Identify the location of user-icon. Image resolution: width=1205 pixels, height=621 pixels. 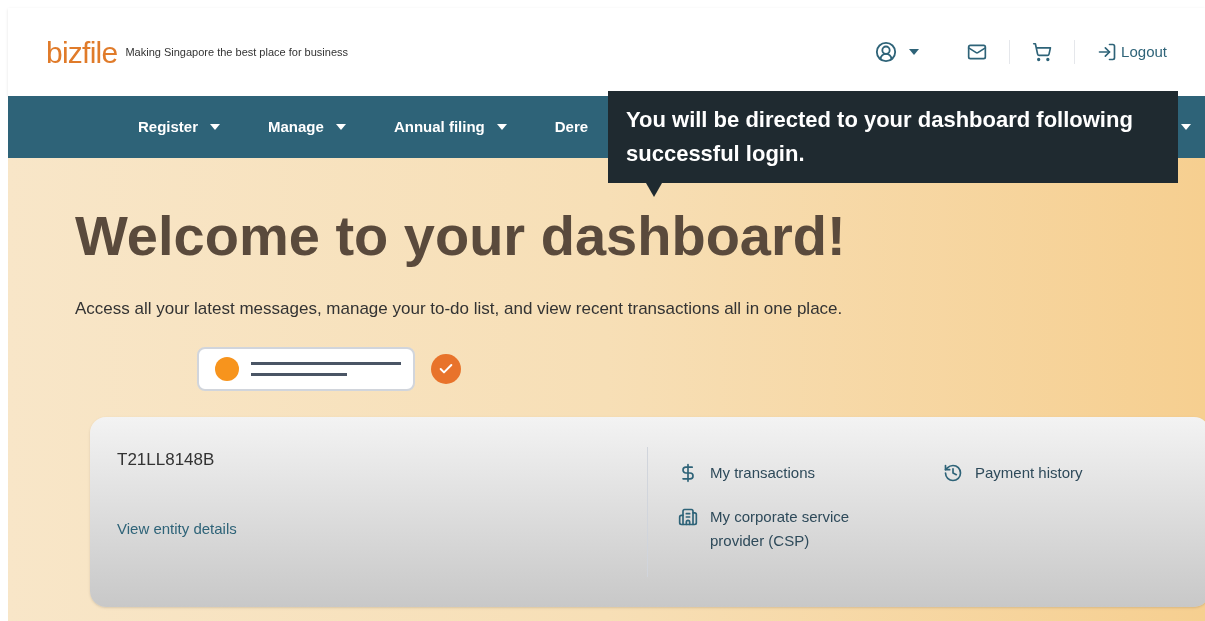
(886, 52).